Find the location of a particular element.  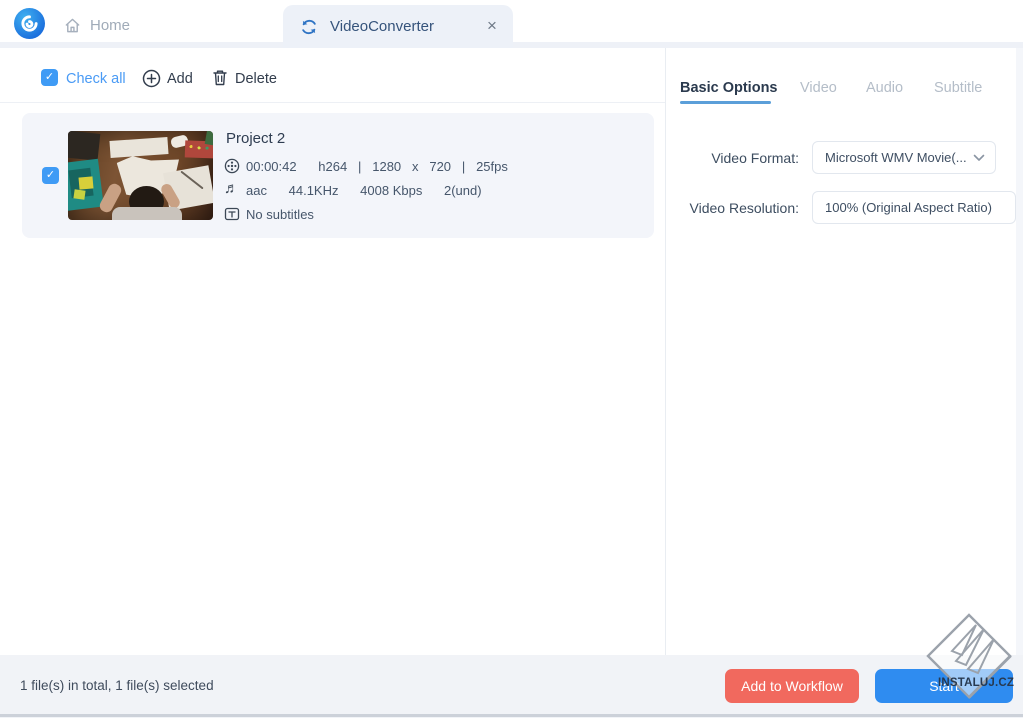

home-tab-label: Home is located at coordinates (110, 25).